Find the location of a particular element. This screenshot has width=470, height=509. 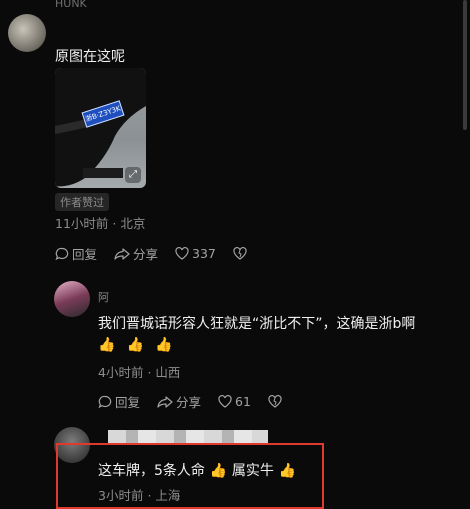

like-count: 61 is located at coordinates (243, 401).